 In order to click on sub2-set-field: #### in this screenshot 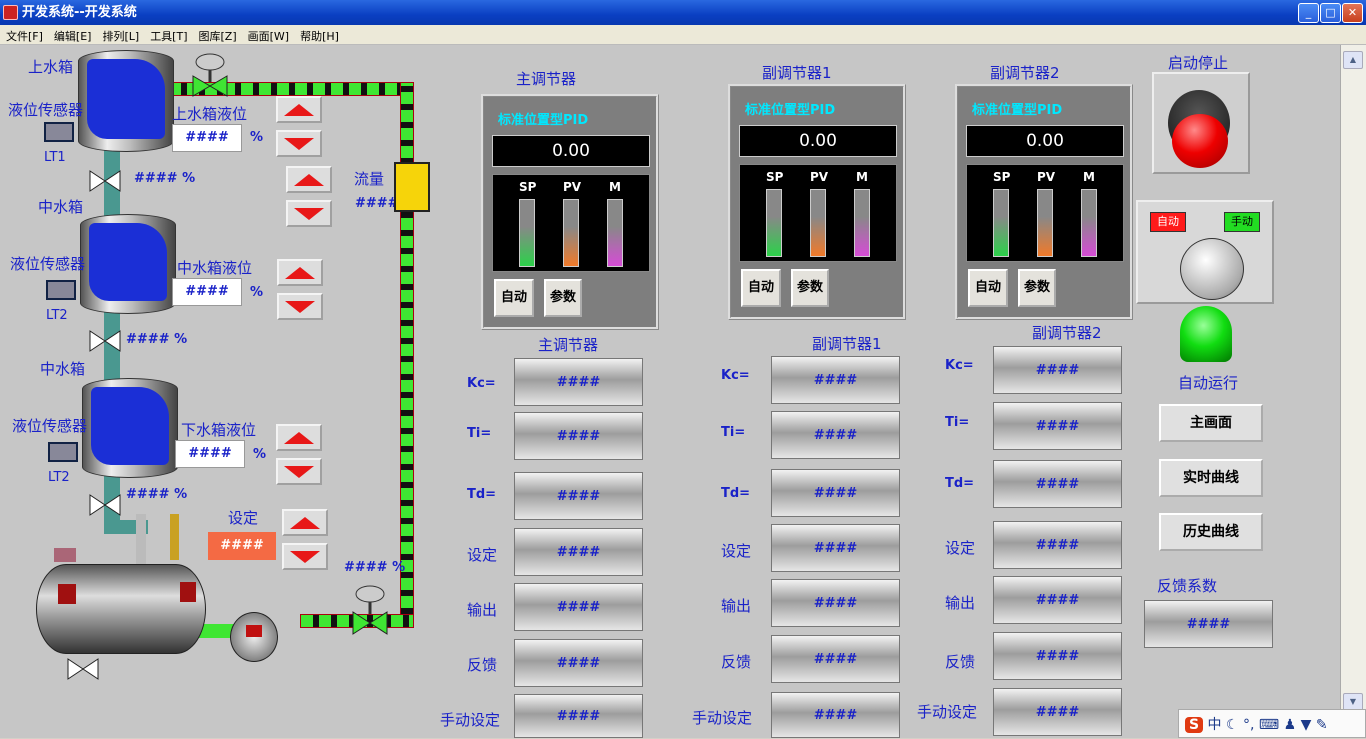, I will do `click(1057, 545)`.